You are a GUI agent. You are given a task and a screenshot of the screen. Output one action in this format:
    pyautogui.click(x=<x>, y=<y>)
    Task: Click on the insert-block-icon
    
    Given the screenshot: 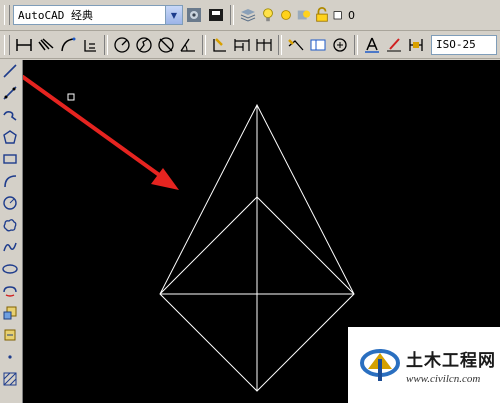 What is the action you would take?
    pyautogui.click(x=10, y=313)
    